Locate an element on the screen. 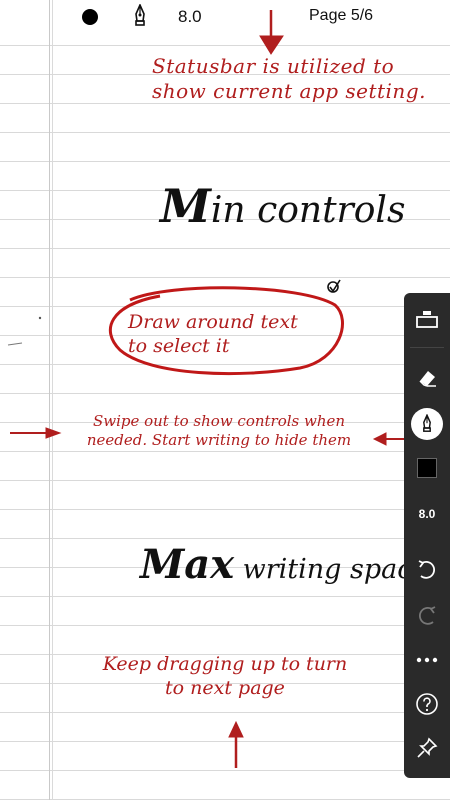  redo-icon is located at coordinates (427, 615).